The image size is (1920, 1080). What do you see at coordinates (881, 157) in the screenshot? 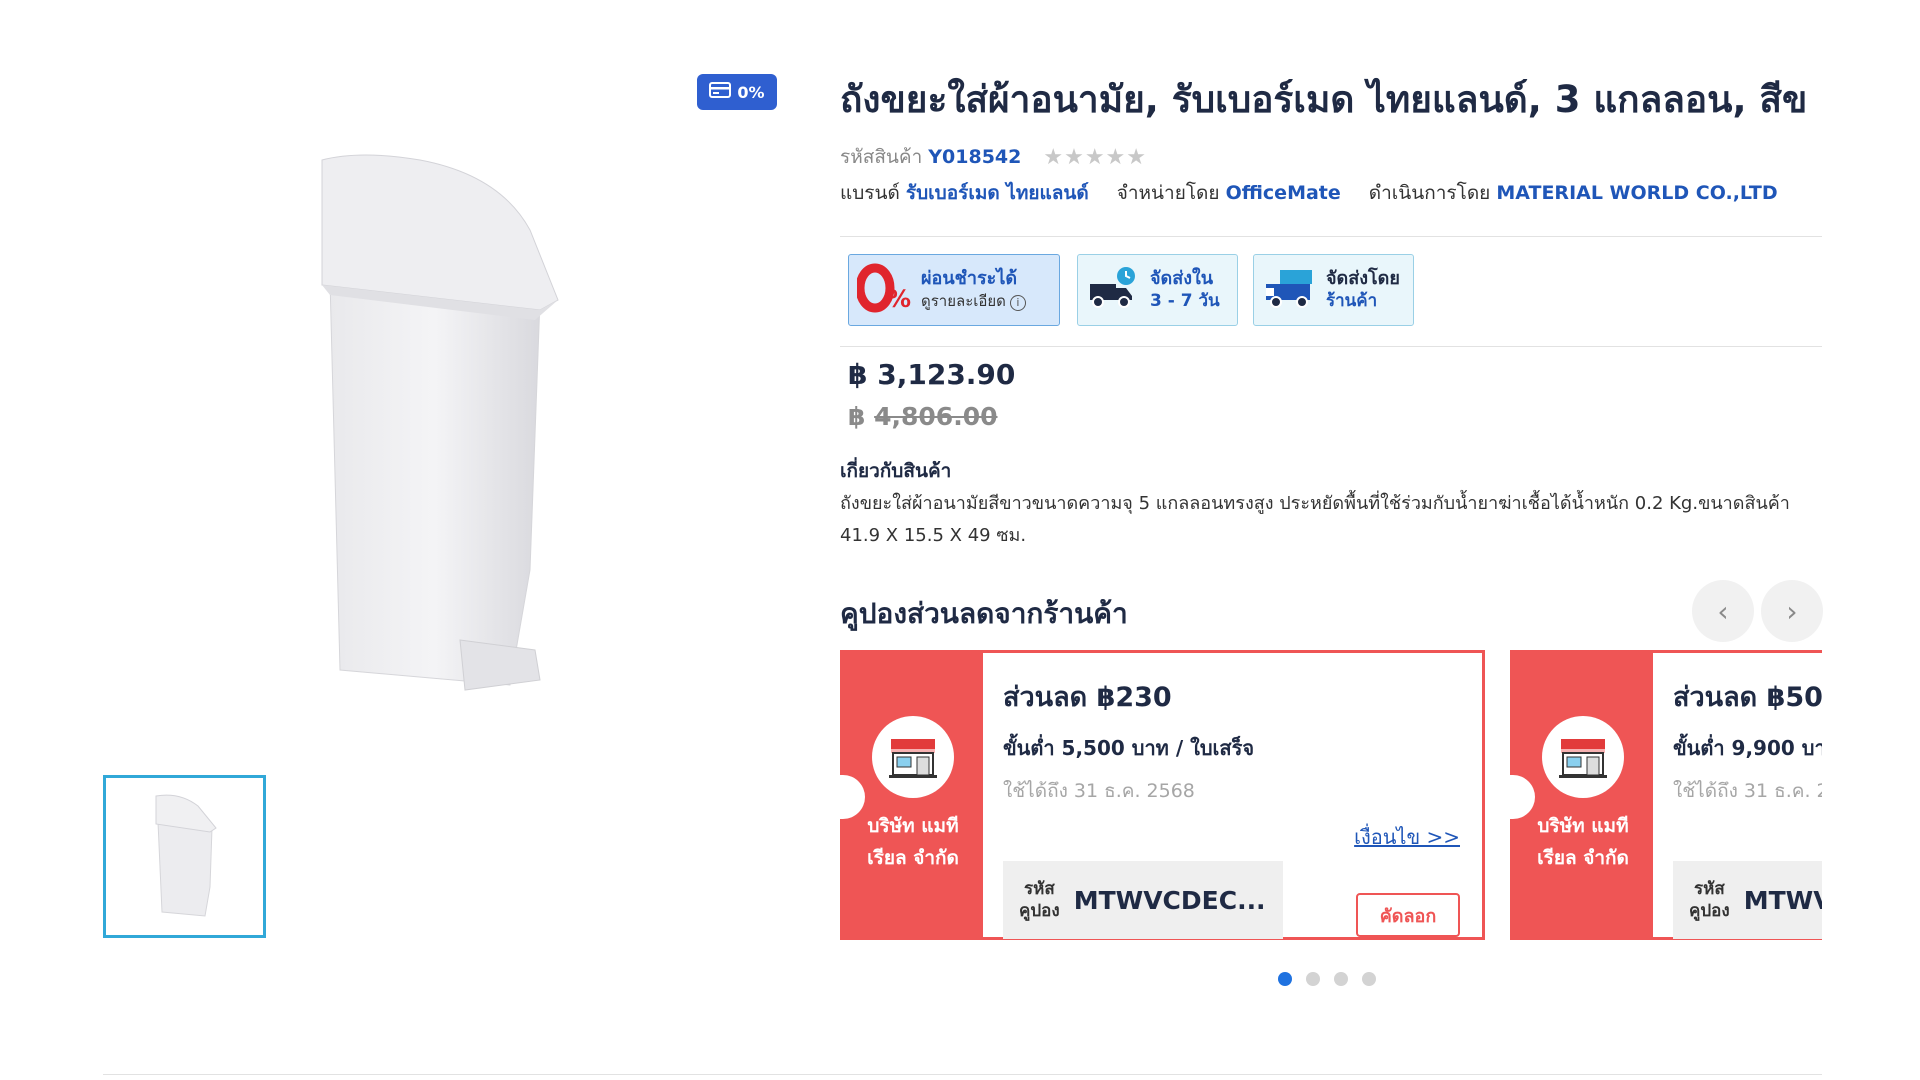
I see `product-code-label: รหัสสินค้า` at bounding box center [881, 157].